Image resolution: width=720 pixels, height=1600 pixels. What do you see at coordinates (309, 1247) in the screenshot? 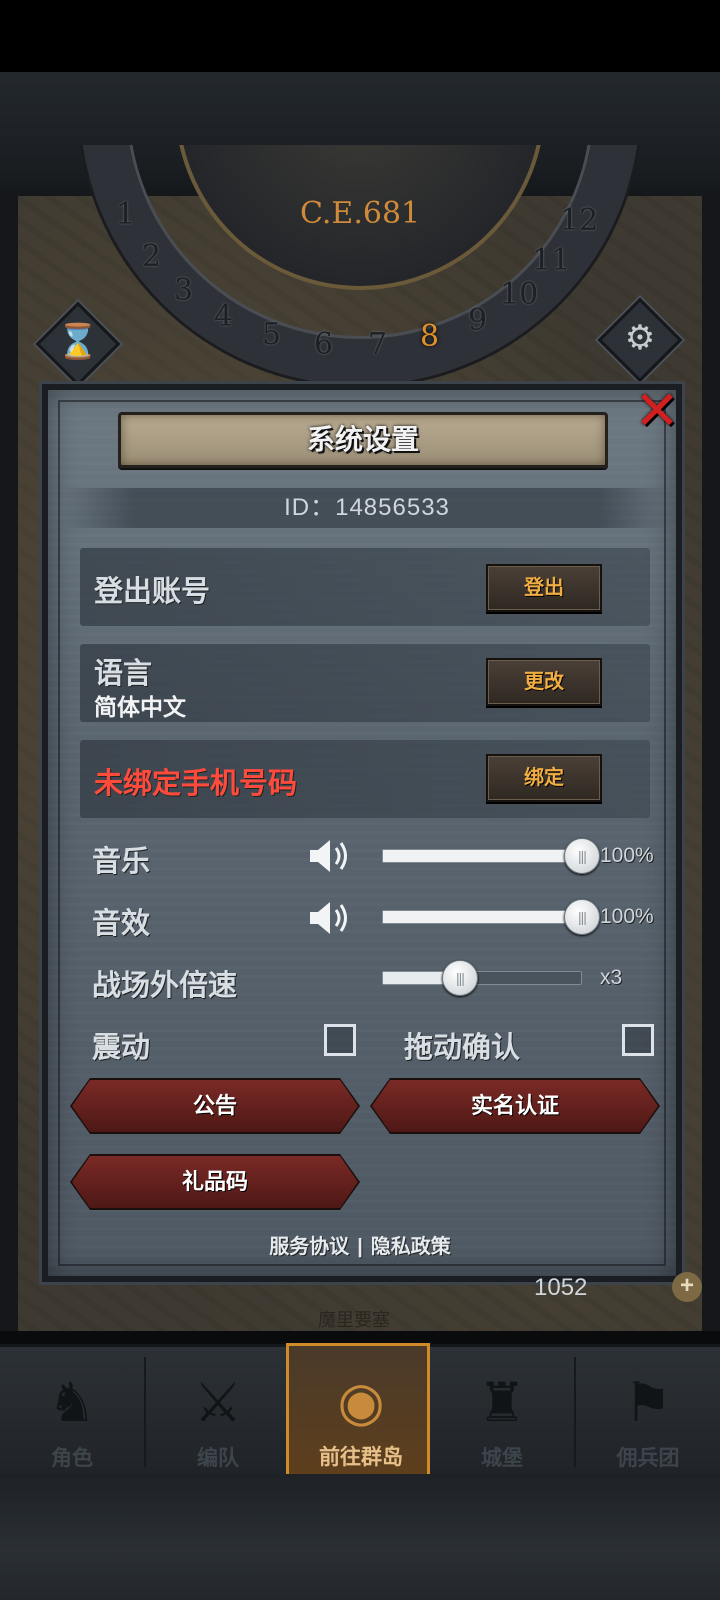
I see `terms-link: 服务协议` at bounding box center [309, 1247].